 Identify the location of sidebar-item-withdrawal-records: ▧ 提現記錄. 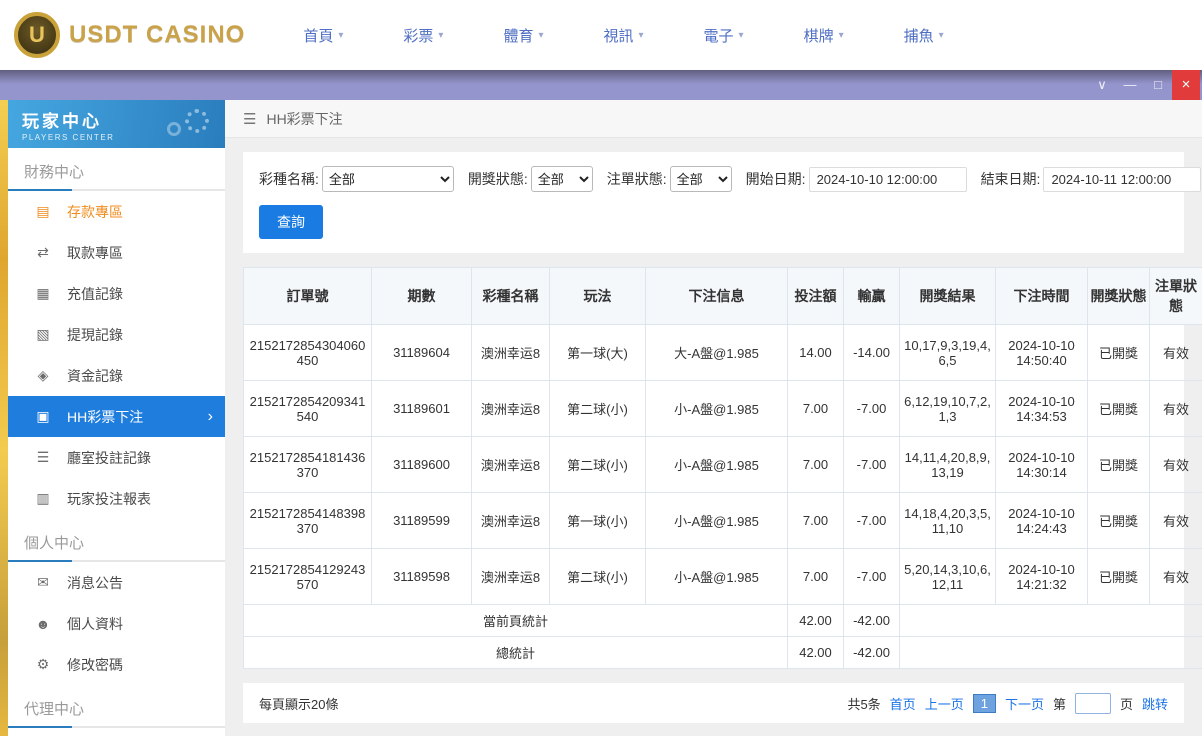
(116, 334).